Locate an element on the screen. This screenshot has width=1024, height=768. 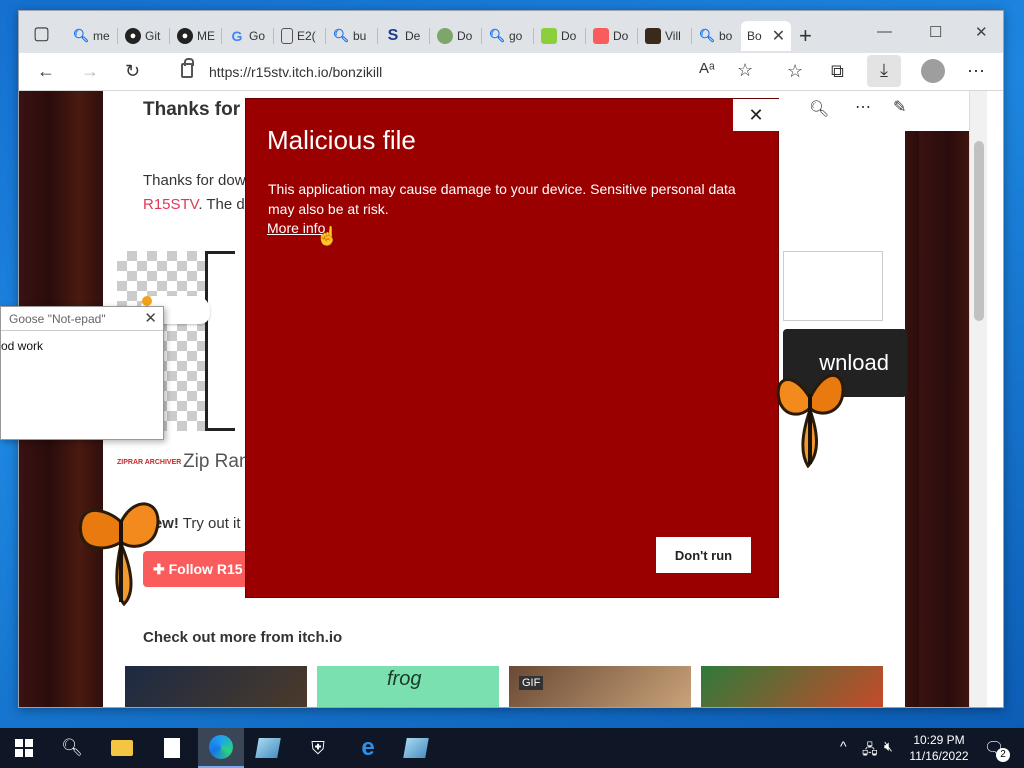
zip-label: Zip Ran is located at coordinates (216, 461).